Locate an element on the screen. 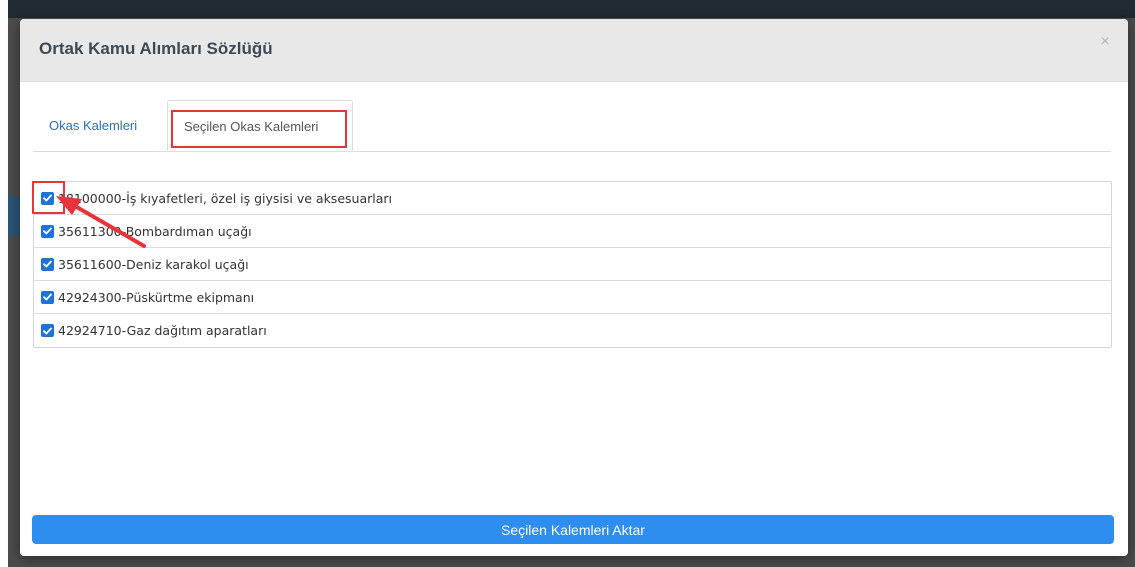 This screenshot has width=1135, height=567. background-sidebar is located at coordinates (14, 216).